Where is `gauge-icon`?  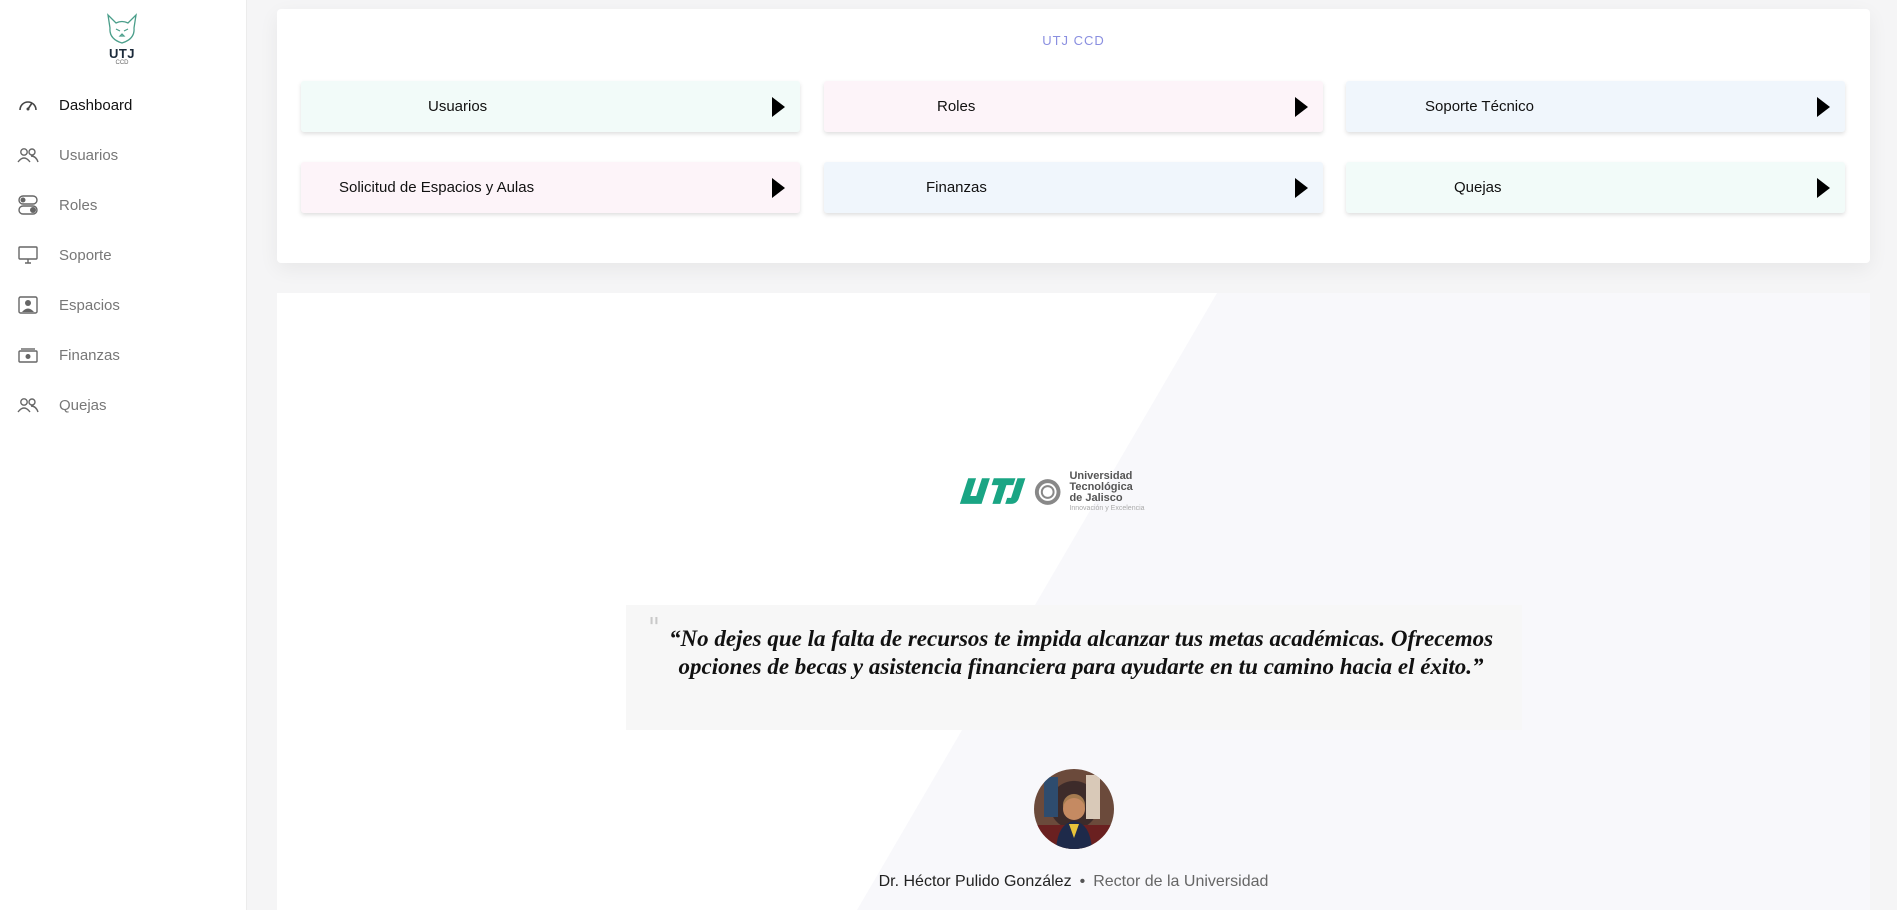
gauge-icon is located at coordinates (28, 105).